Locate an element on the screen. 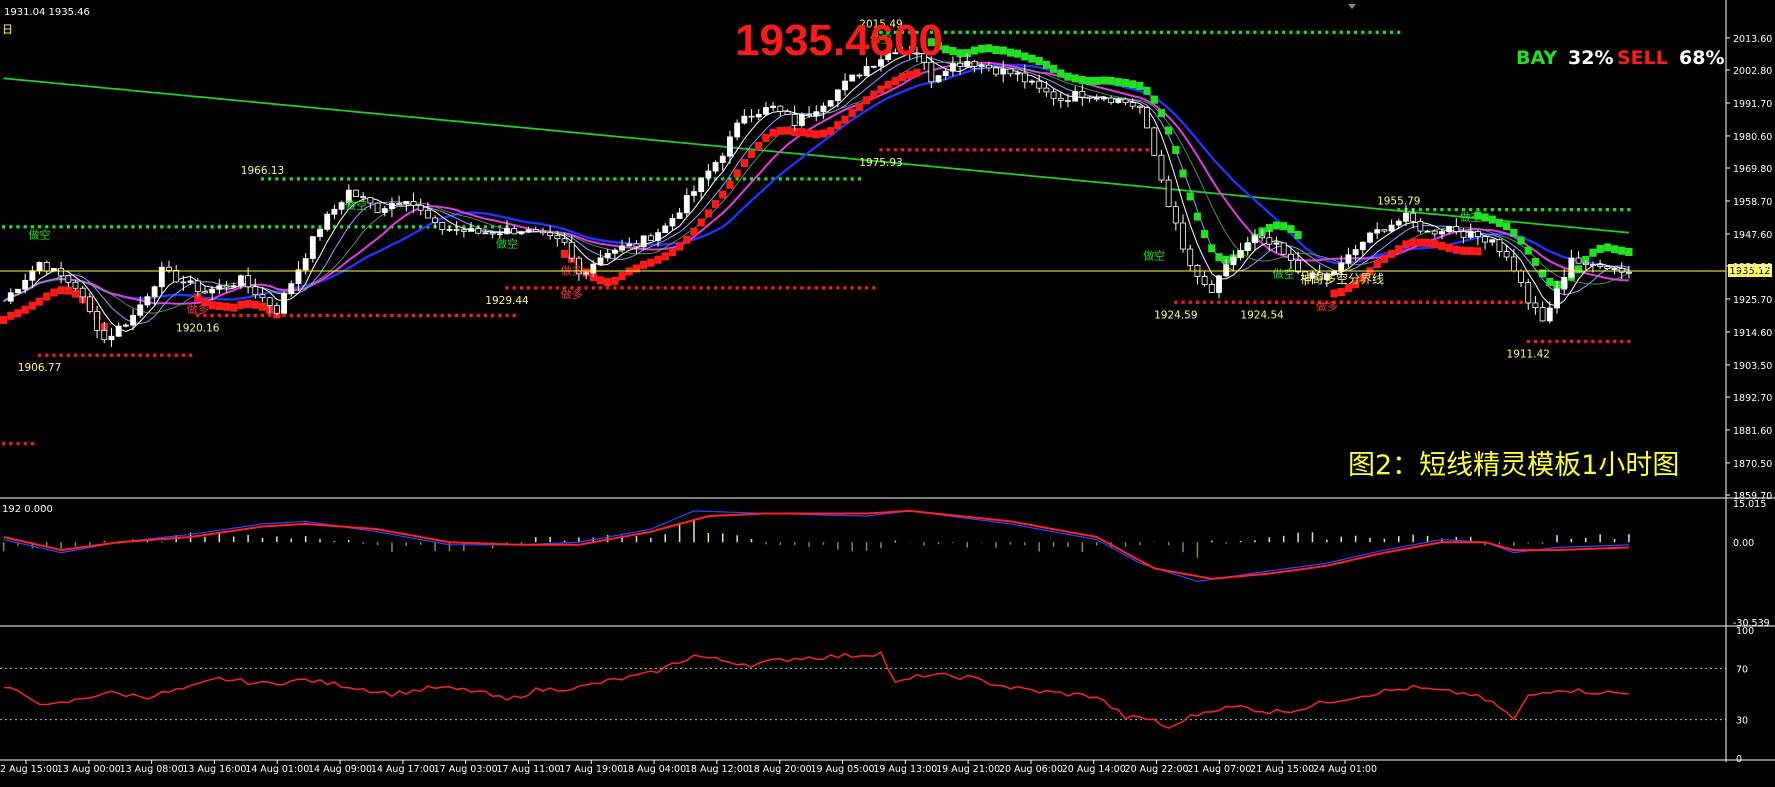  x-tick-label: 20 Aug 22:00 is located at coordinates (1157, 769).